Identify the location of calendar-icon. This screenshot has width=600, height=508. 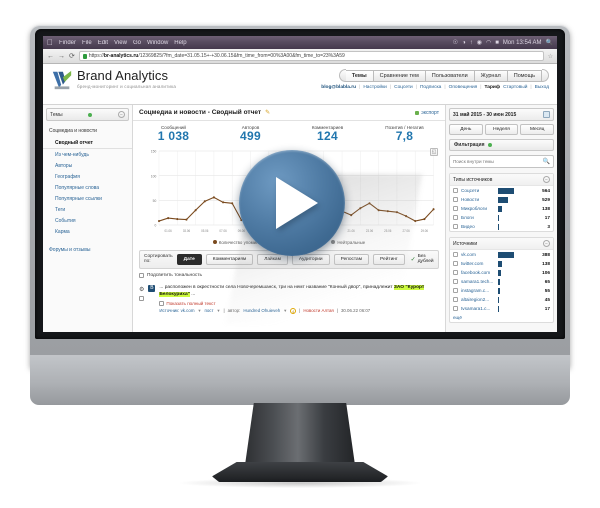
(546, 114).